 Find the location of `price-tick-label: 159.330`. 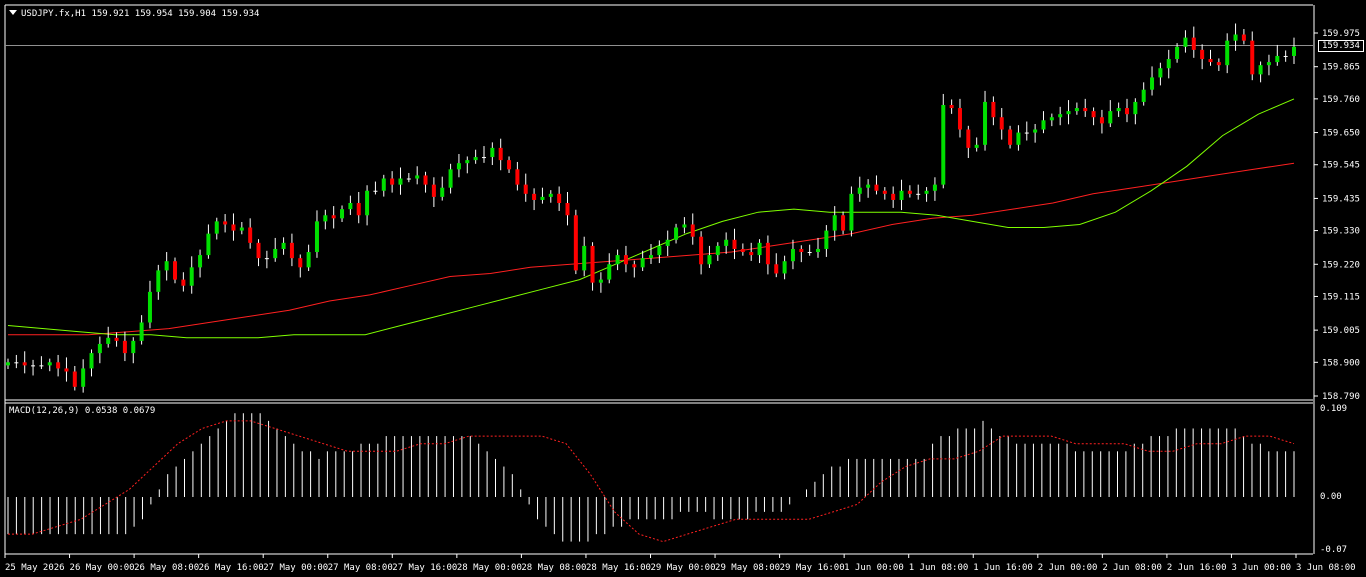

price-tick-label: 159.330 is located at coordinates (1341, 232).